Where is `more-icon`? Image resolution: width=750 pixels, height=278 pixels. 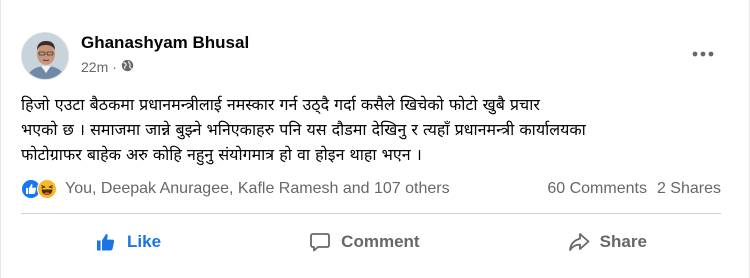
more-icon is located at coordinates (703, 54).